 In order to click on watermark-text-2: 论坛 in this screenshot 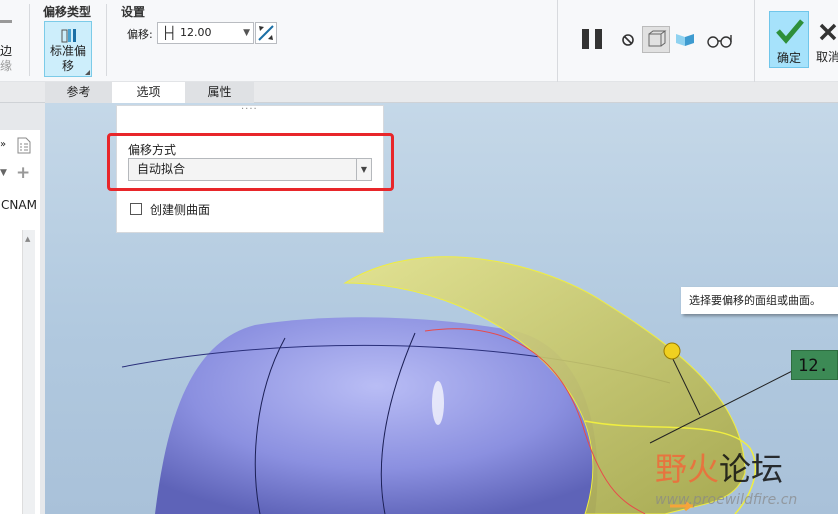, I will do `click(751, 469)`.